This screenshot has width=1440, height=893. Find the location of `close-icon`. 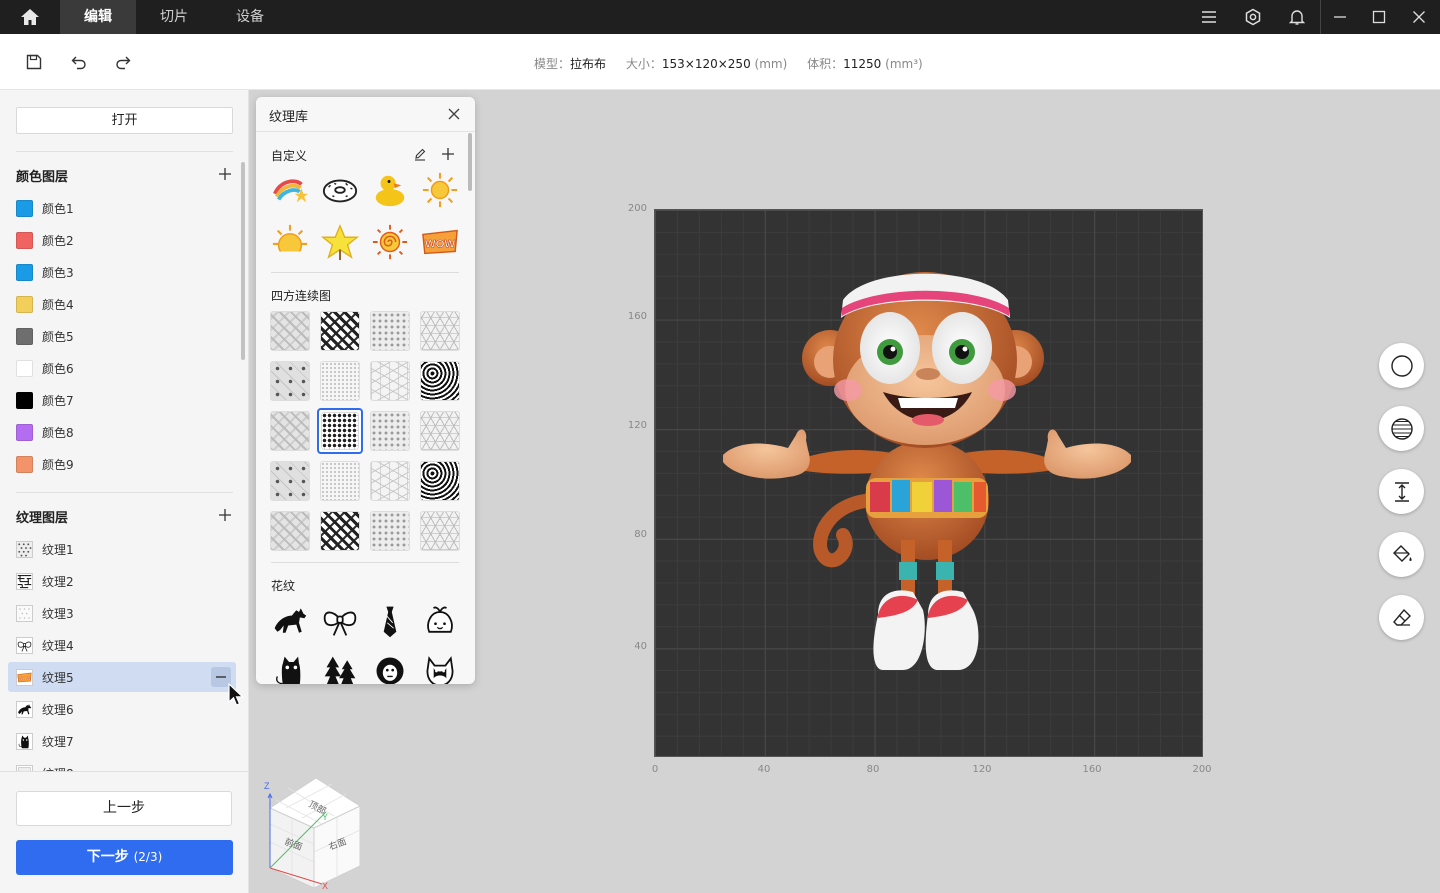

close-icon is located at coordinates (454, 114).